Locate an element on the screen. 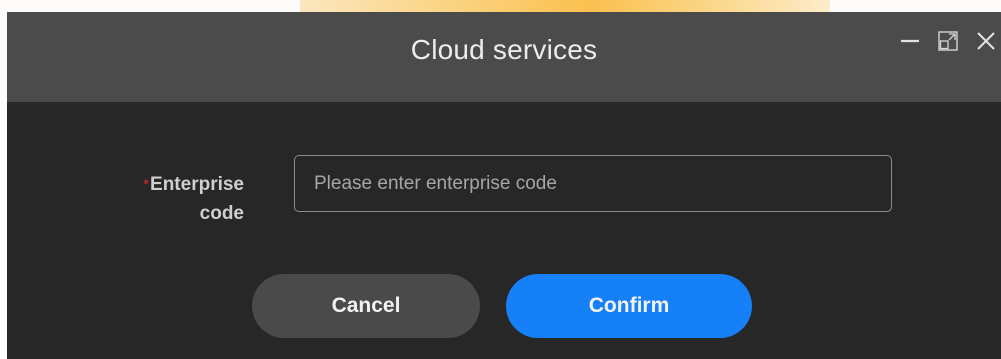 This screenshot has width=1001, height=359. minimize-button is located at coordinates (910, 41).